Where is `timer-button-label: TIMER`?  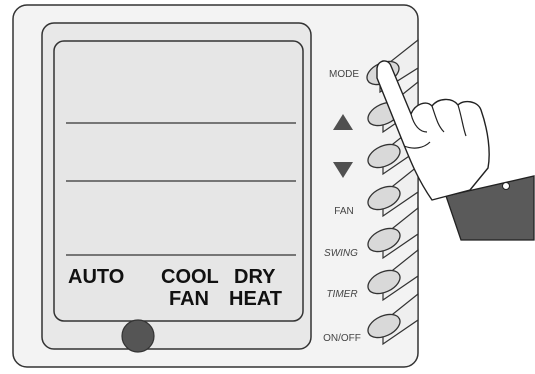 timer-button-label: TIMER is located at coordinates (341, 294).